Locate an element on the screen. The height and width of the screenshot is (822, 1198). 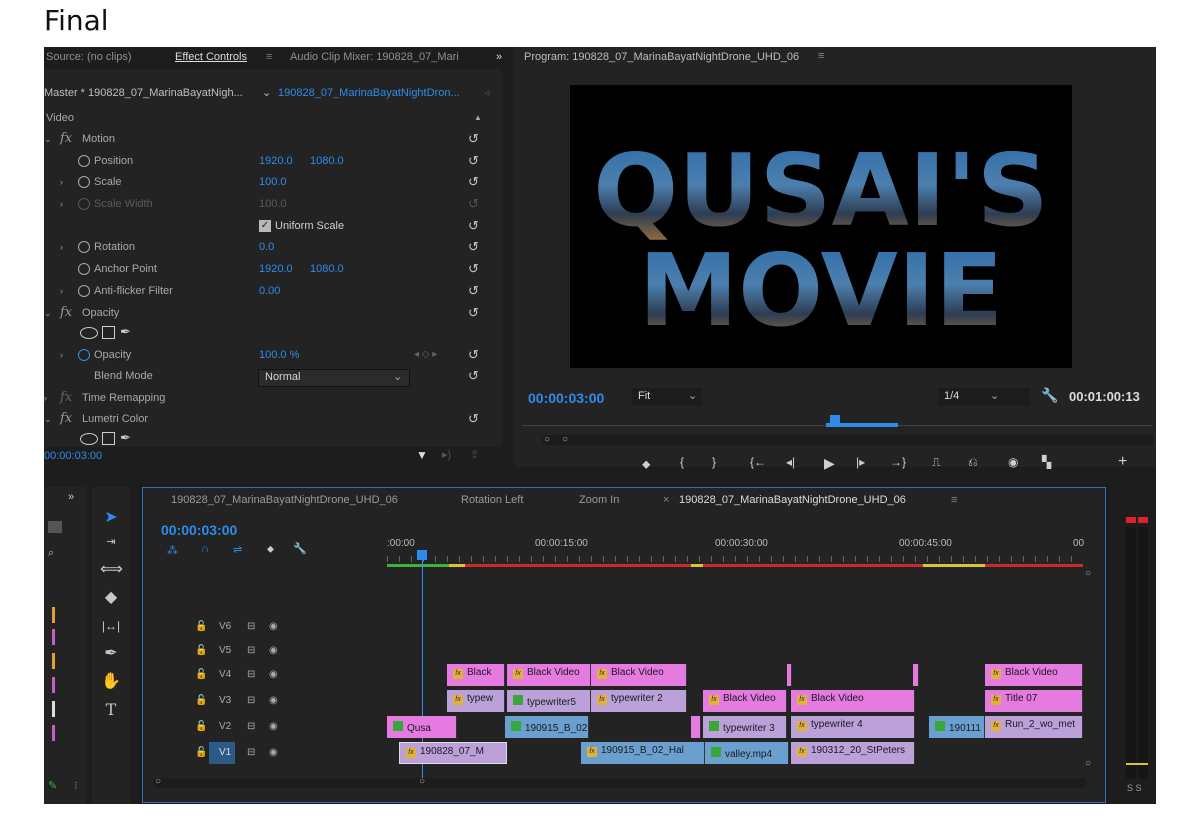
scroll-handle-right: ○ is located at coordinates (422, 781).